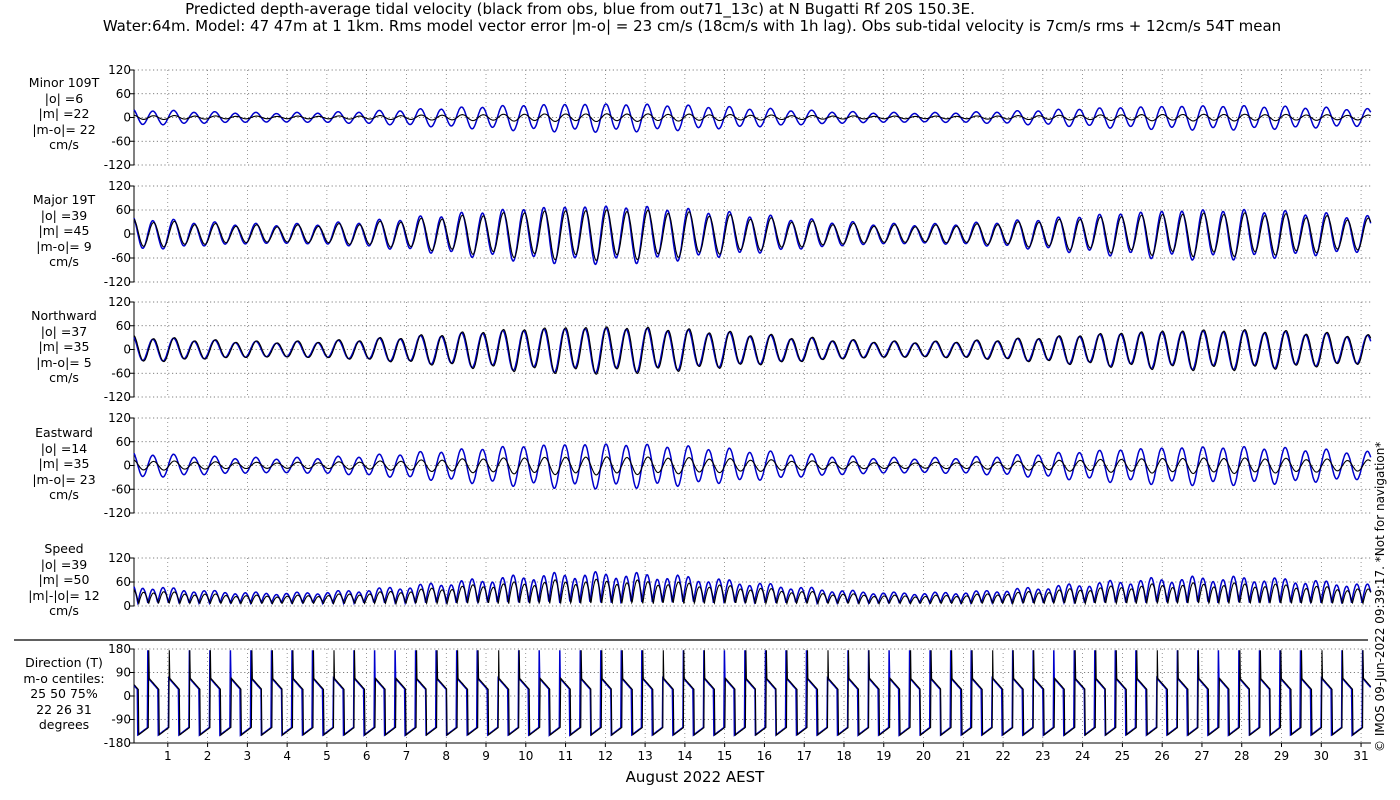  Describe the element at coordinates (64, 315) in the screenshot. I see `panel-label-line: Northward` at that location.